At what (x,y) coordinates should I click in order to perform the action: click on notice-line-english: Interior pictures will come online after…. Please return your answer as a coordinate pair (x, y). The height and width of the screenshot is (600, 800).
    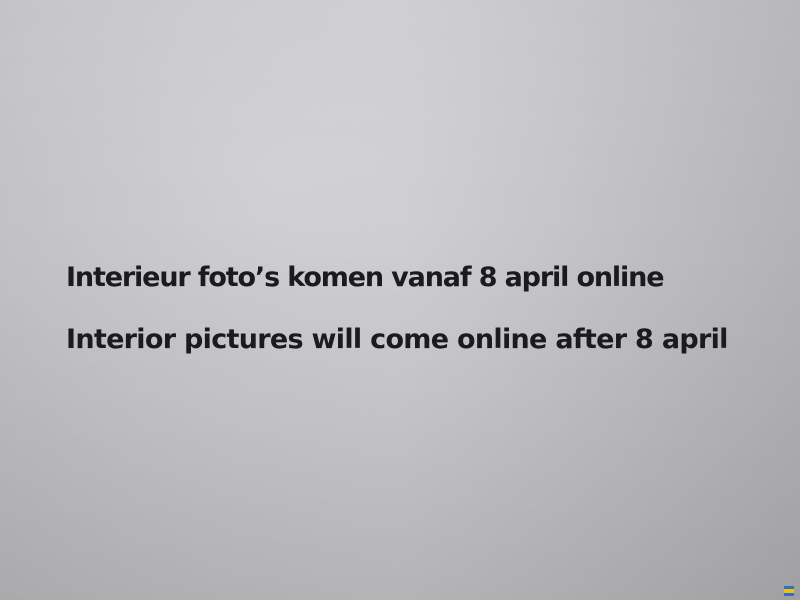
    Looking at the image, I should click on (397, 339).